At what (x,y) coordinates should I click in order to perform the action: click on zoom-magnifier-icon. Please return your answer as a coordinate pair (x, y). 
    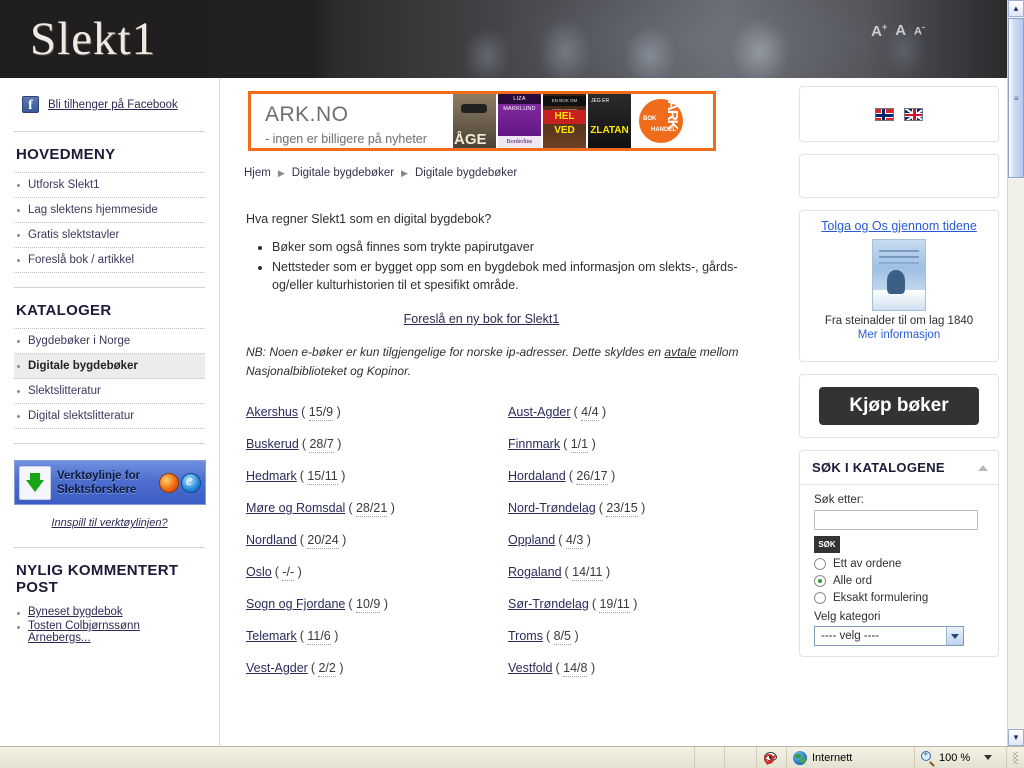
    Looking at the image, I should click on (928, 758).